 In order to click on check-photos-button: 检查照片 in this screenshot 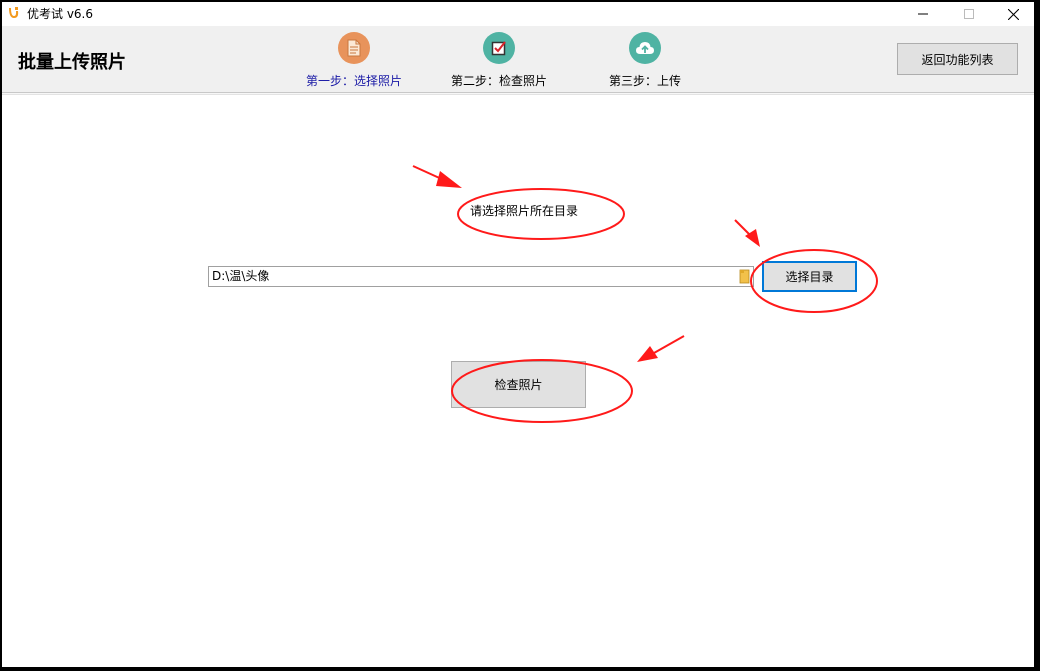, I will do `click(518, 384)`.